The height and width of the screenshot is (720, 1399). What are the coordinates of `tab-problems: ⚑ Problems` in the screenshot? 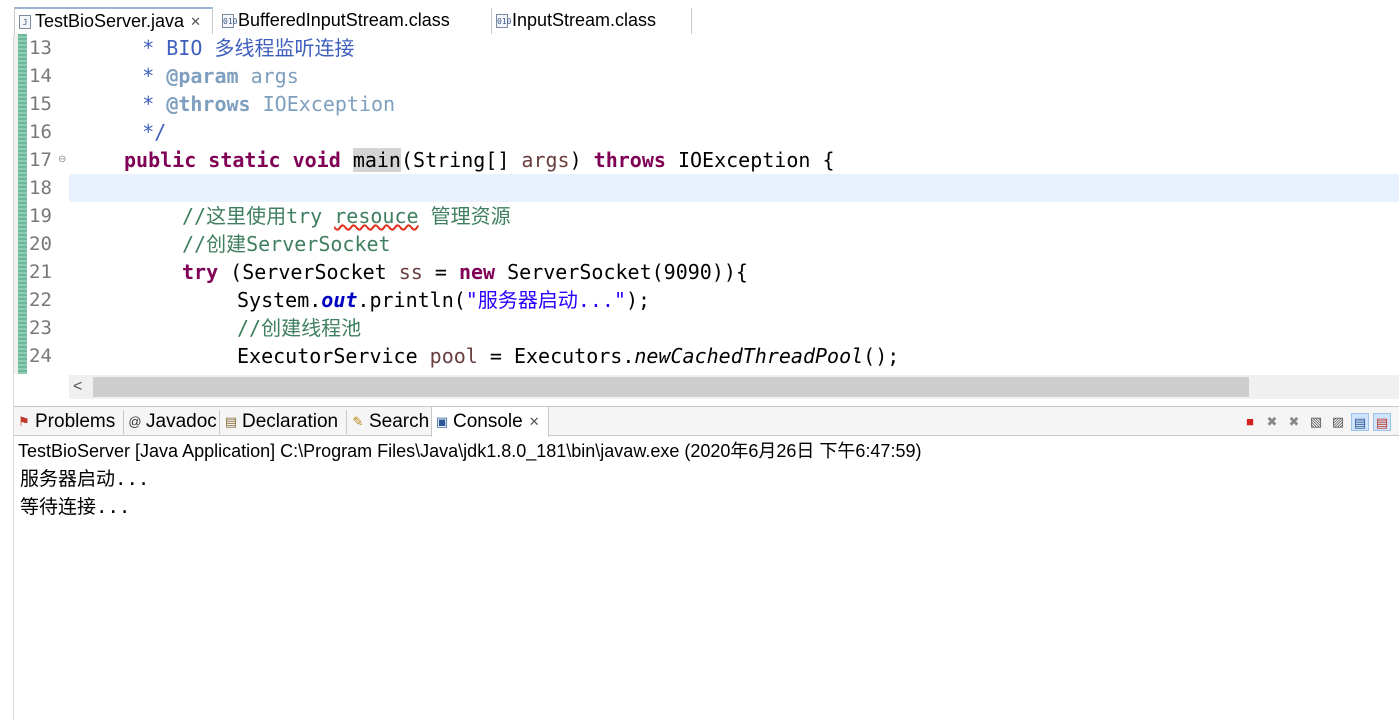 It's located at (64, 421).